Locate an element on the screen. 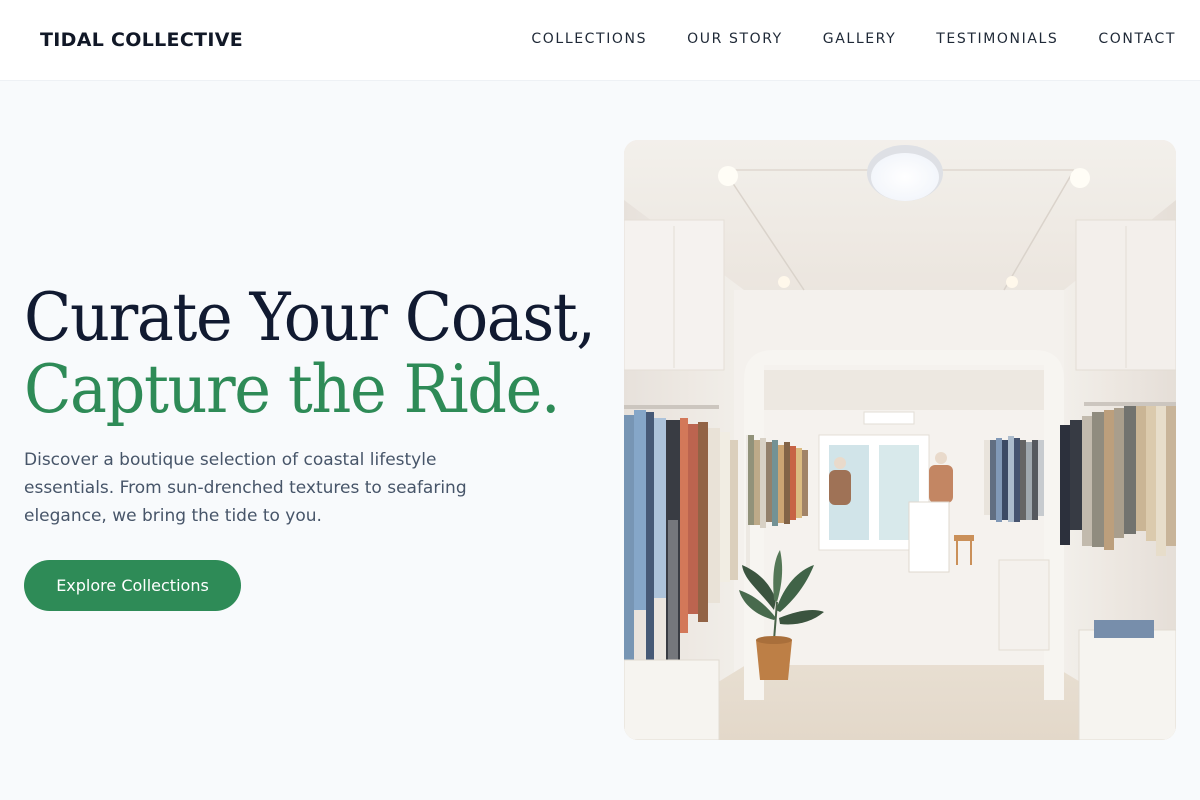  headline-line-1: Curate Your Coast, is located at coordinates (310, 317).